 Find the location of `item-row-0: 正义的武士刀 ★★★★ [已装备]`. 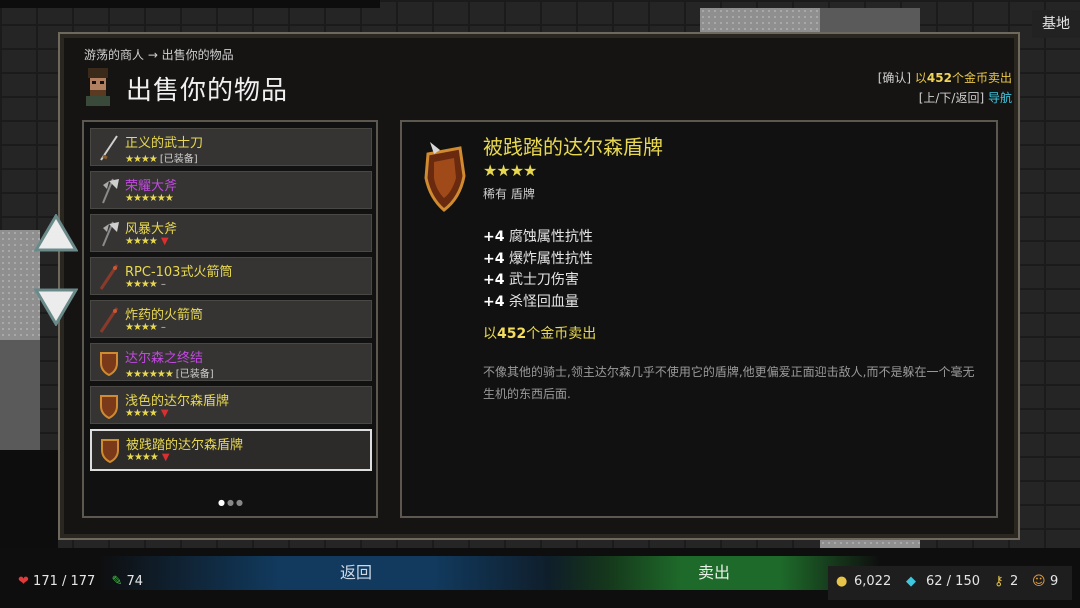

item-row-0: 正义的武士刀 ★★★★ [已装备] is located at coordinates (231, 147).